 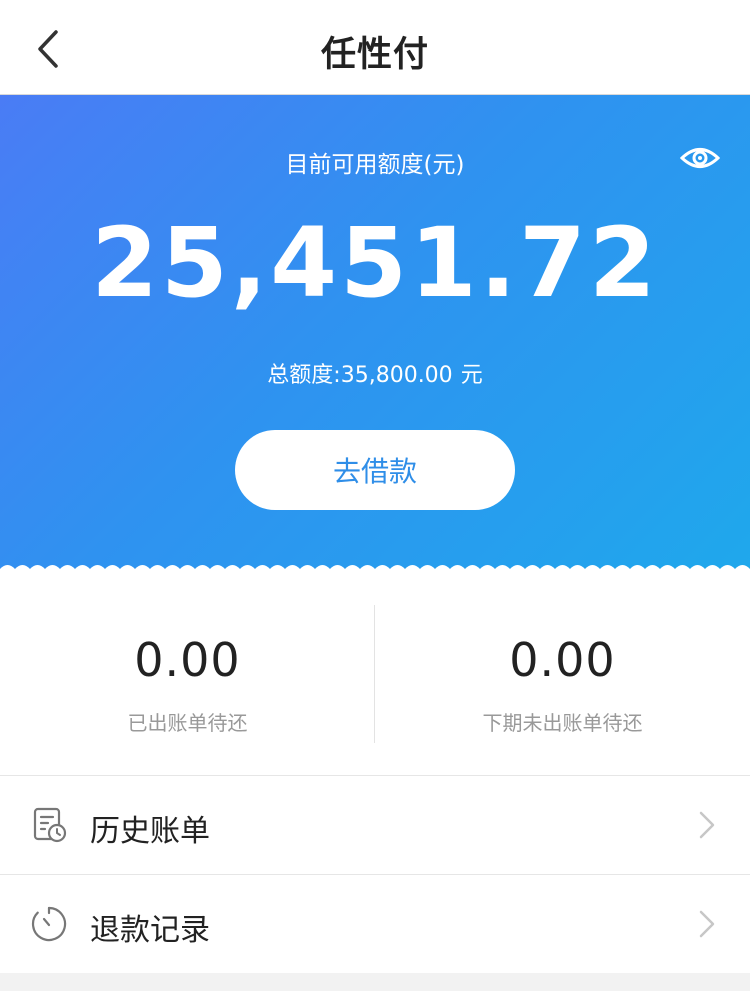 I want to click on toggle-visibility-button, so click(x=700, y=158).